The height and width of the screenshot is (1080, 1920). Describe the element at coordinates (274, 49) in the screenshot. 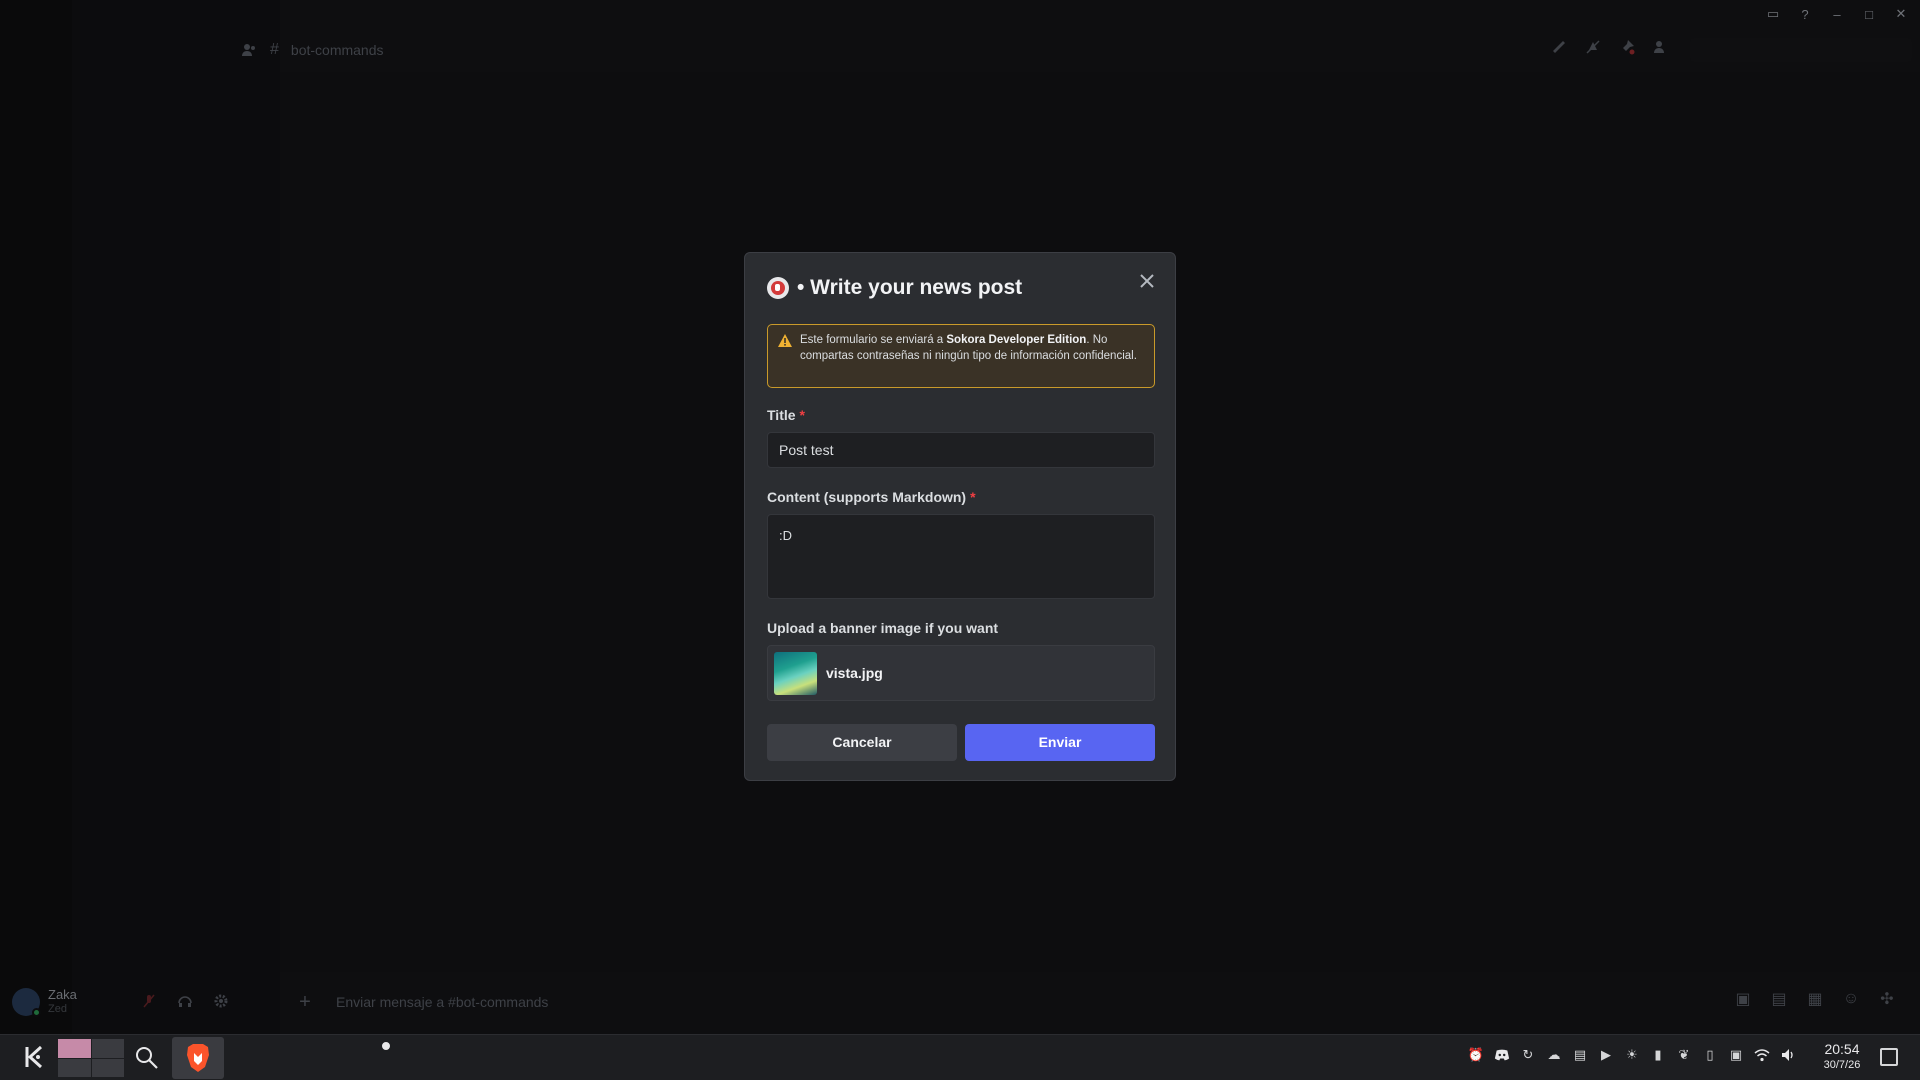

I see `channel-hash-icon: #` at that location.